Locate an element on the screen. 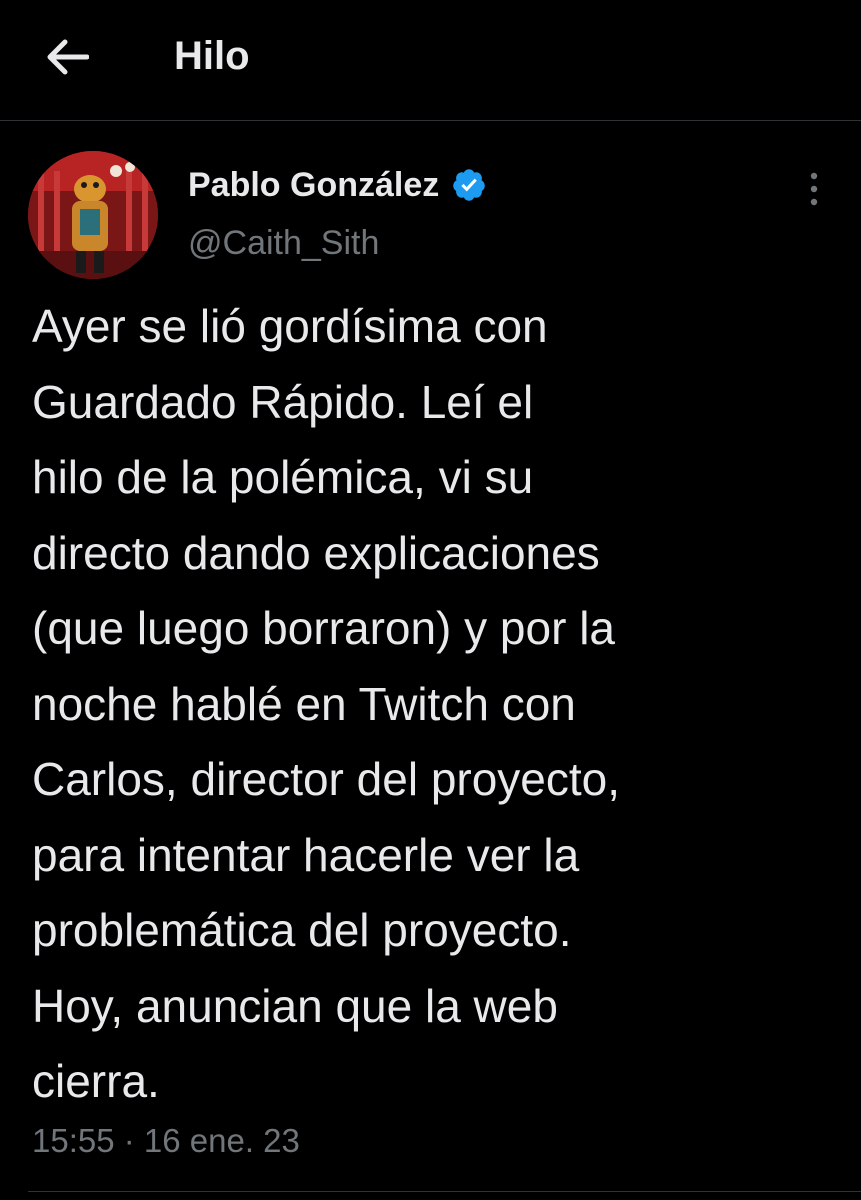  author-name: Pablo González is located at coordinates (337, 185).